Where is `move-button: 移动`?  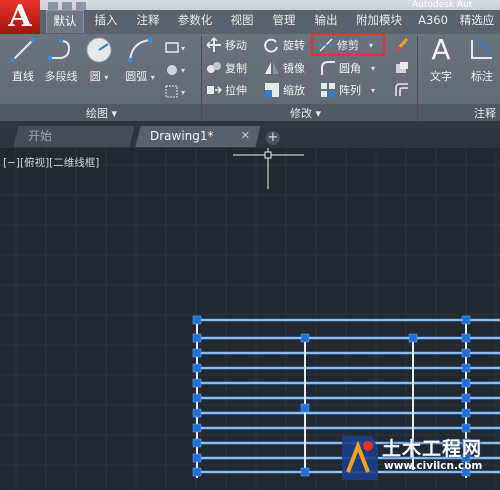
move-button: 移动 is located at coordinates (226, 45).